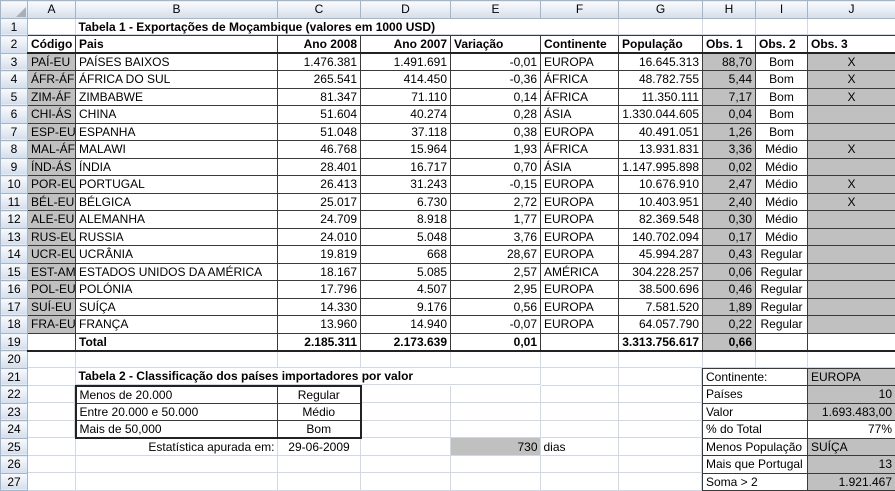 The height and width of the screenshot is (491, 895). I want to click on cell-F21, so click(579, 377).